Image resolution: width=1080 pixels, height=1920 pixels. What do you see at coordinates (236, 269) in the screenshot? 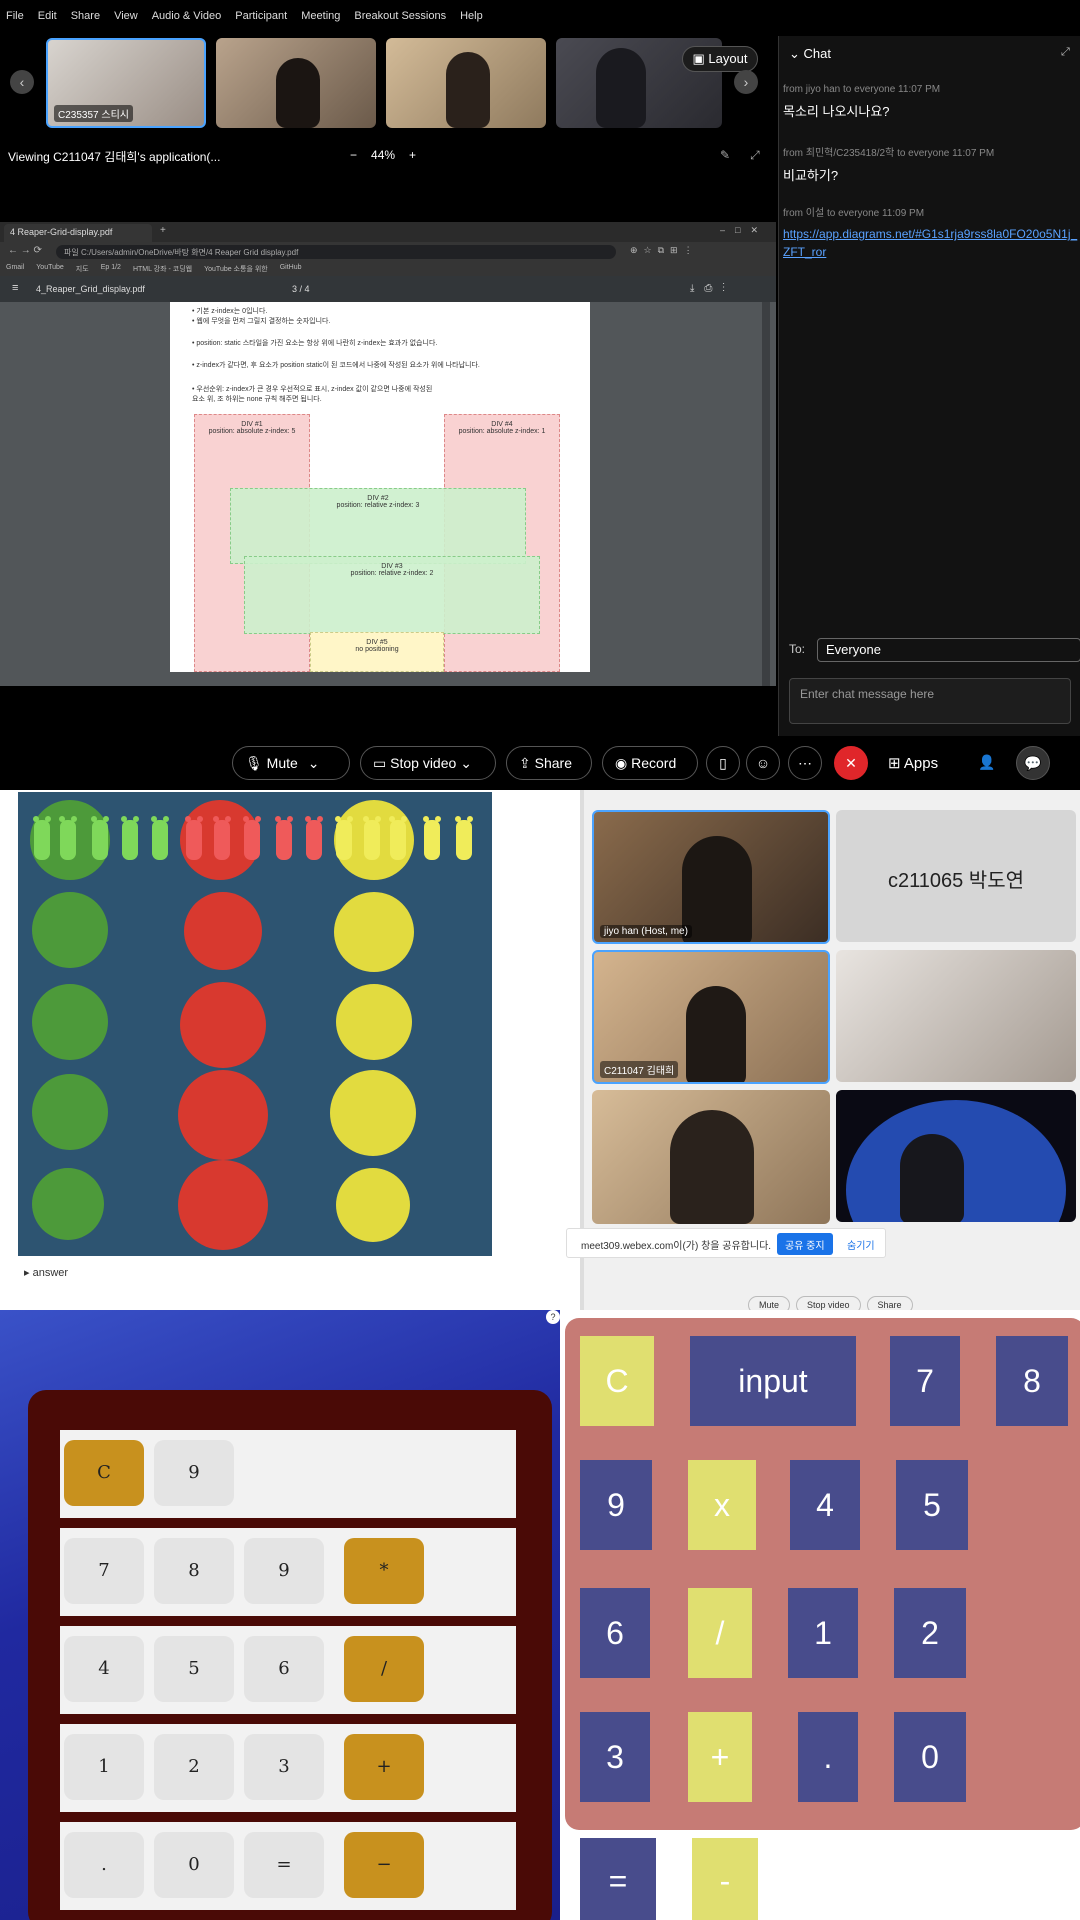
I see `bookmark: YouTube 소통을 위한` at bounding box center [236, 269].